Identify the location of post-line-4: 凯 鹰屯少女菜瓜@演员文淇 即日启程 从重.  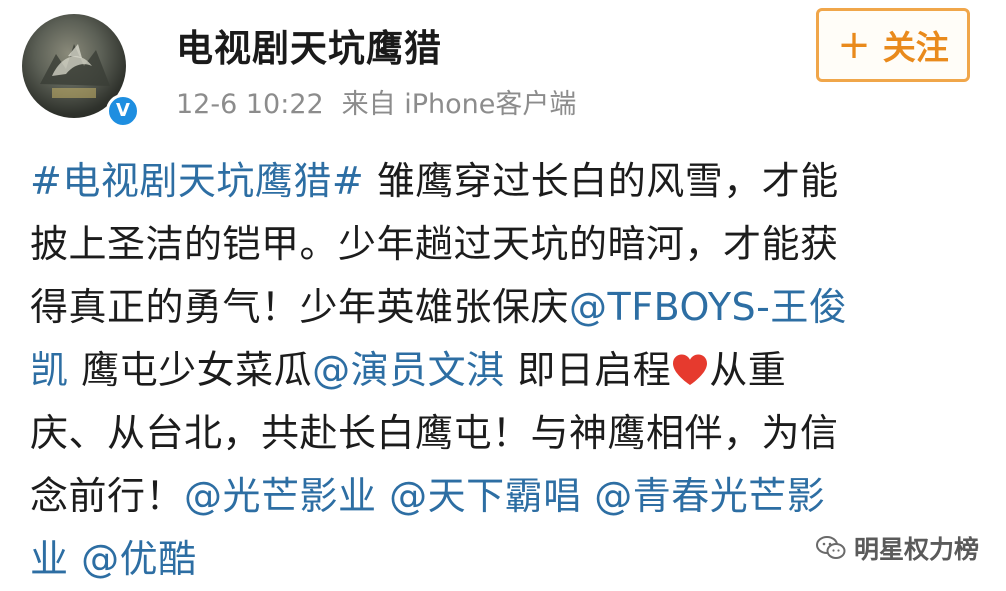
(505, 370).